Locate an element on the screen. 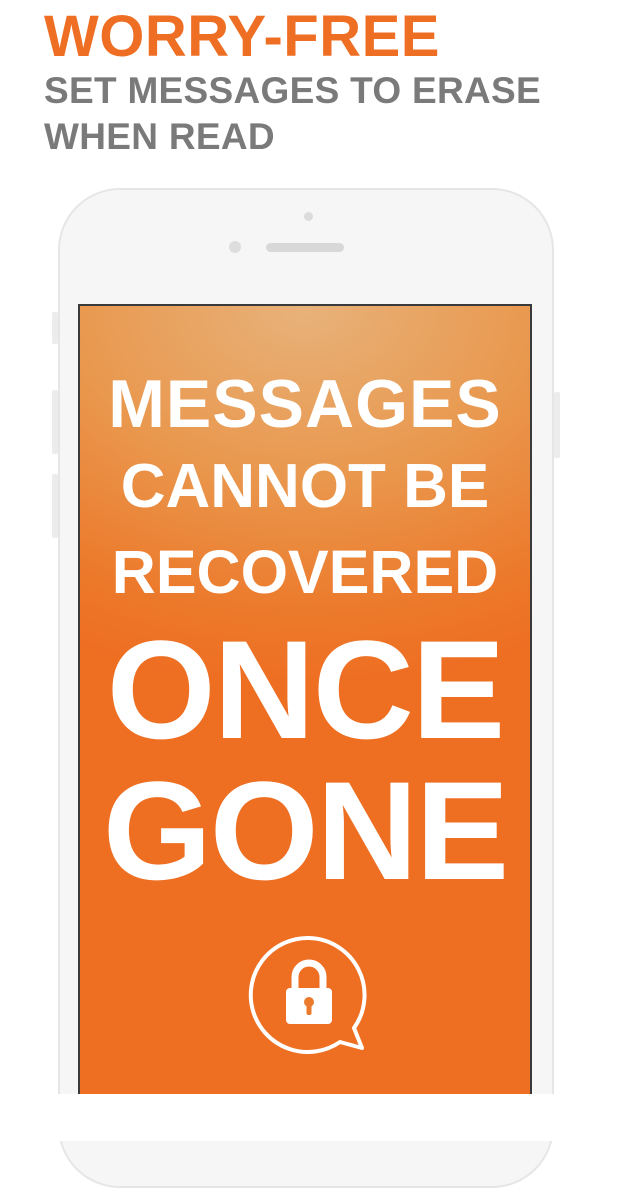  phone-sensor is located at coordinates (308, 216).